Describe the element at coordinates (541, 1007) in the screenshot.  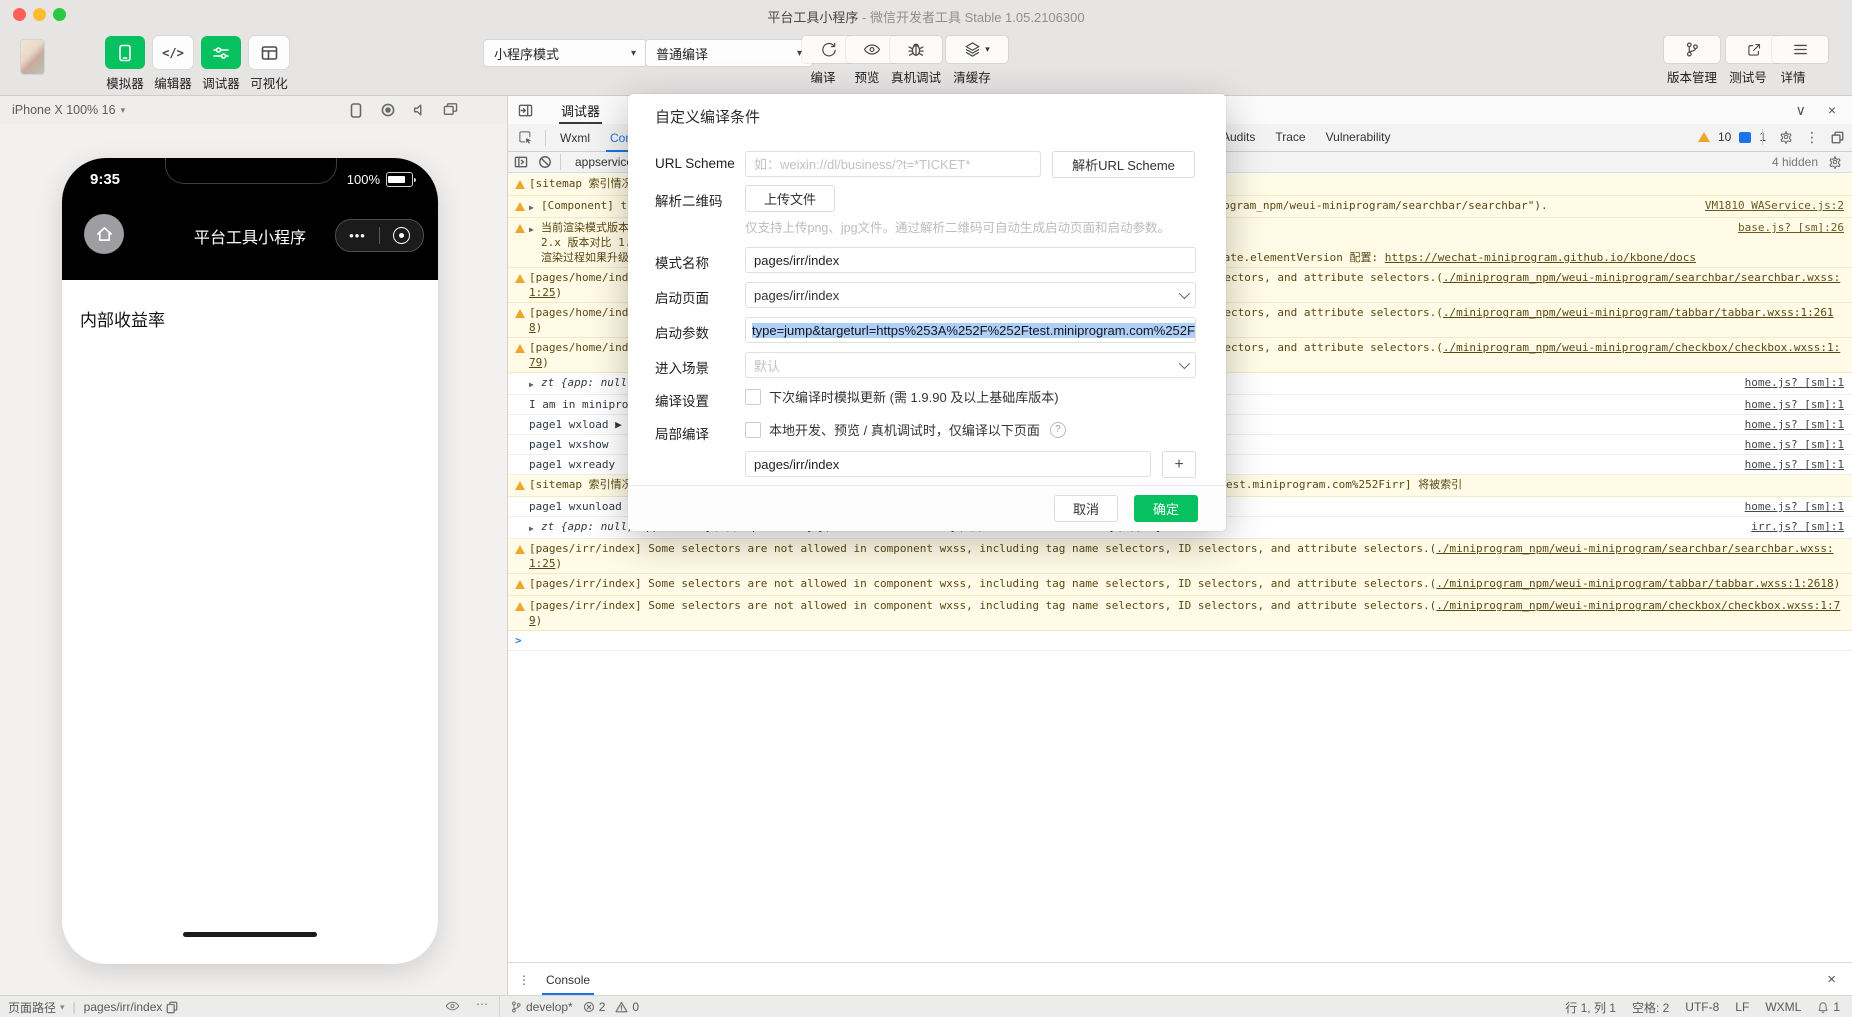
I see `git-branch-indicator: develop*` at that location.